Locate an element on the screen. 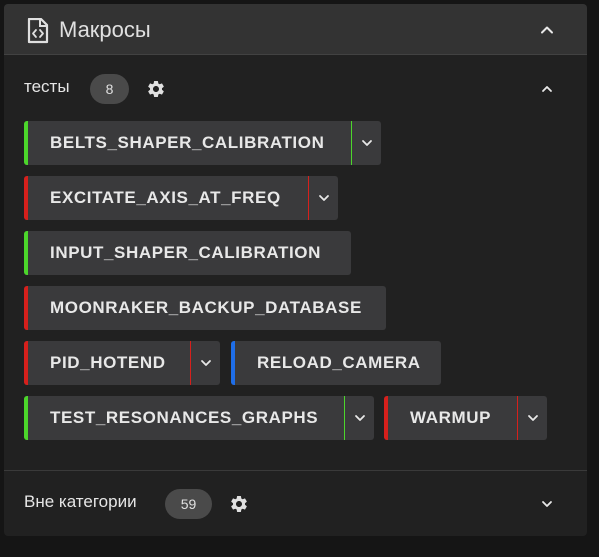 The image size is (599, 557). divider is located at coordinates (295, 470).